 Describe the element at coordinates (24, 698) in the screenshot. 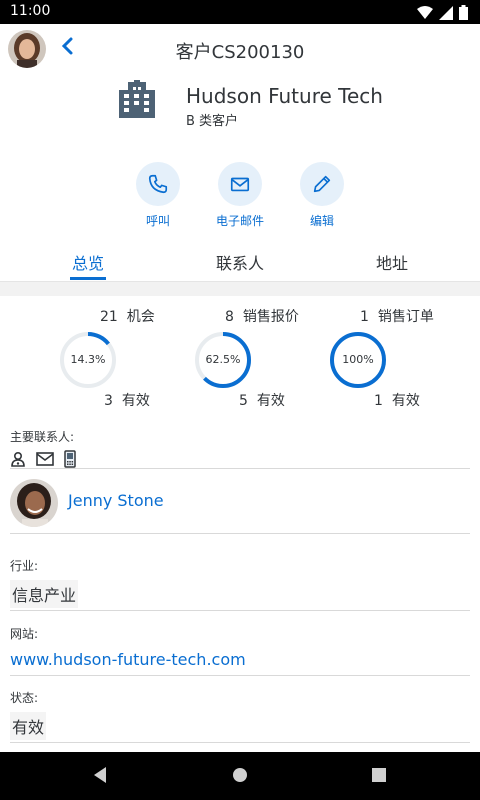

I see `status-label: 状态:` at that location.